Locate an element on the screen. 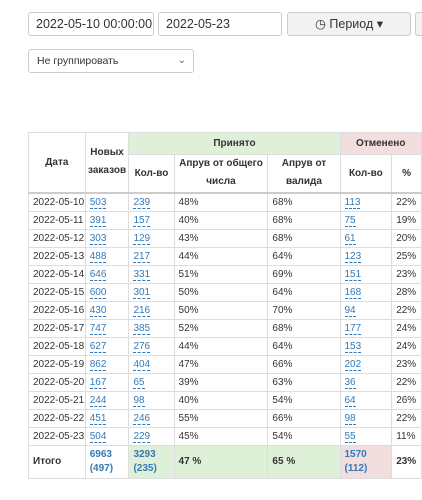 This screenshot has height=500, width=422. row-accepted-count-link: 65 is located at coordinates (139, 382).